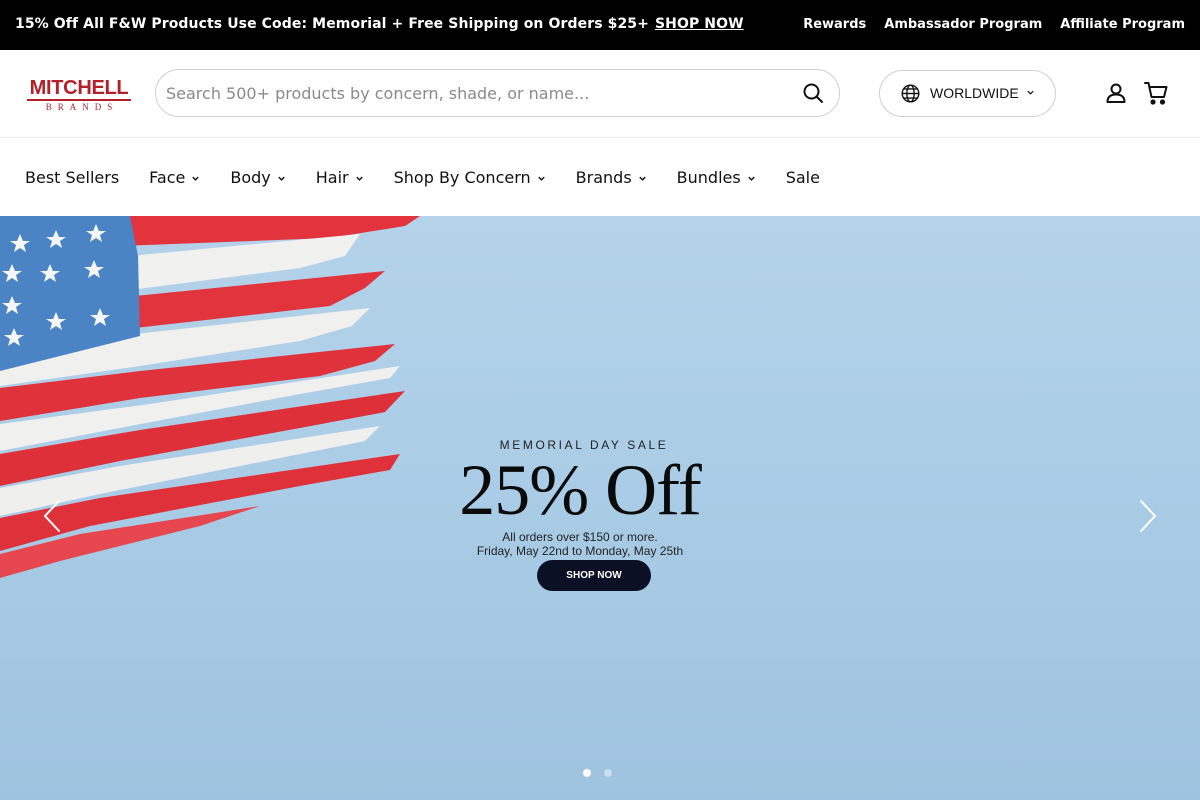 This screenshot has height=800, width=1200. Describe the element at coordinates (910, 93) in the screenshot. I see `globe-icon` at that location.